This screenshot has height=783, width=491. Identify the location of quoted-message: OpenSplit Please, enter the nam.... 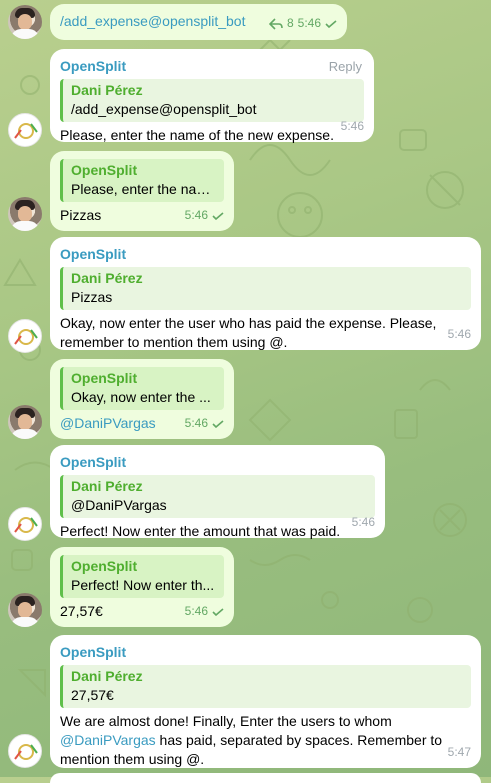
(142, 180).